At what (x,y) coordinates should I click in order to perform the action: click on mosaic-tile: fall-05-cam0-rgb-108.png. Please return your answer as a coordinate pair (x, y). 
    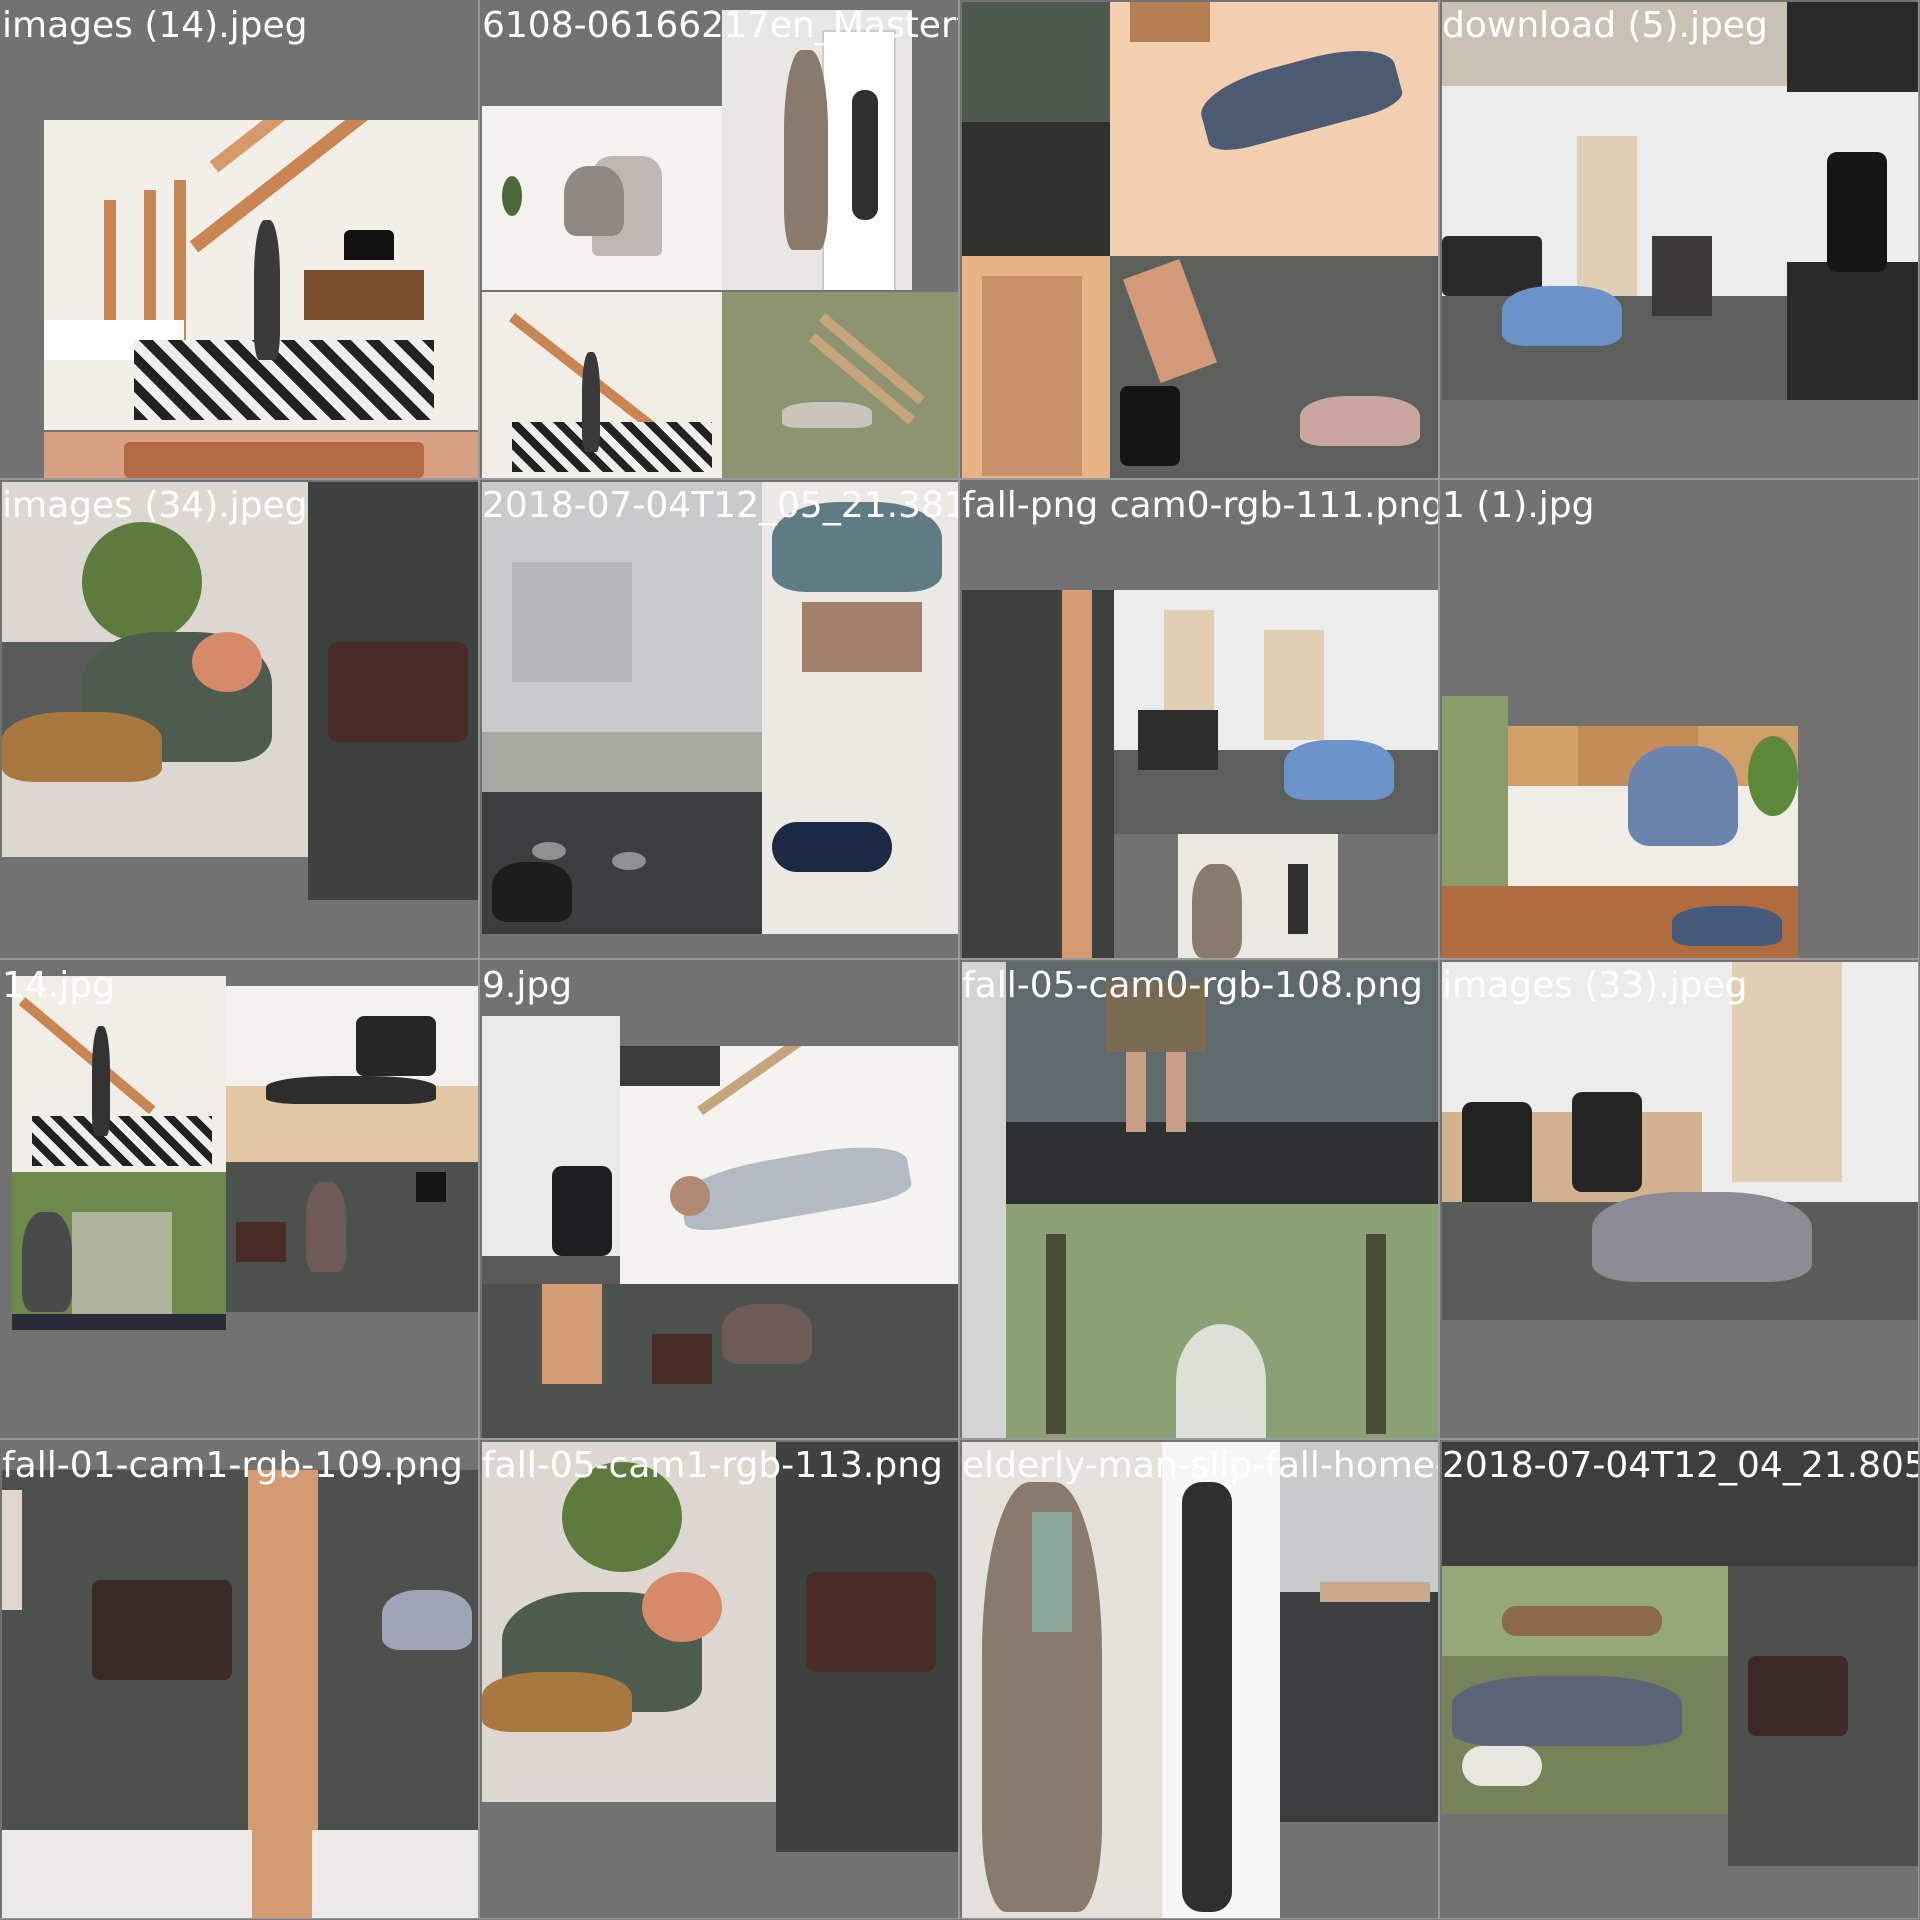
    Looking at the image, I should click on (1199, 1199).